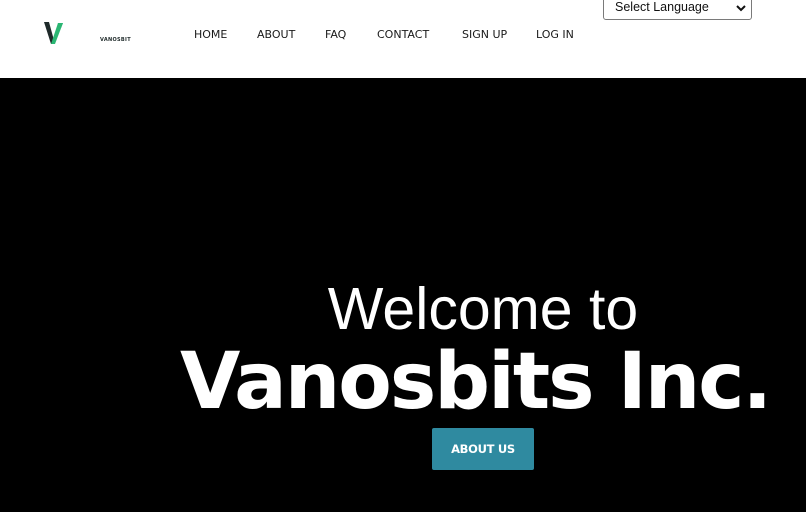  Describe the element at coordinates (555, 35) in the screenshot. I see `nav-login: LOG IN` at that location.